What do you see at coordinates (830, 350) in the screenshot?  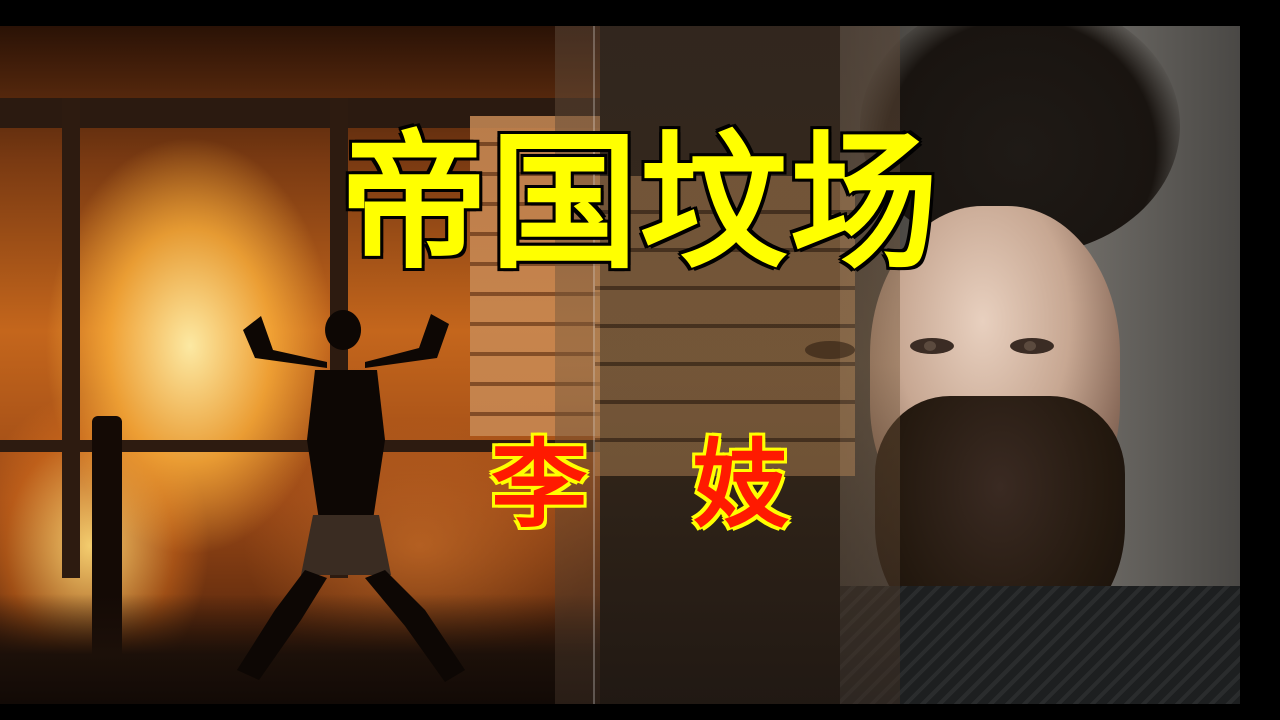 I see `ghost-eye` at bounding box center [830, 350].